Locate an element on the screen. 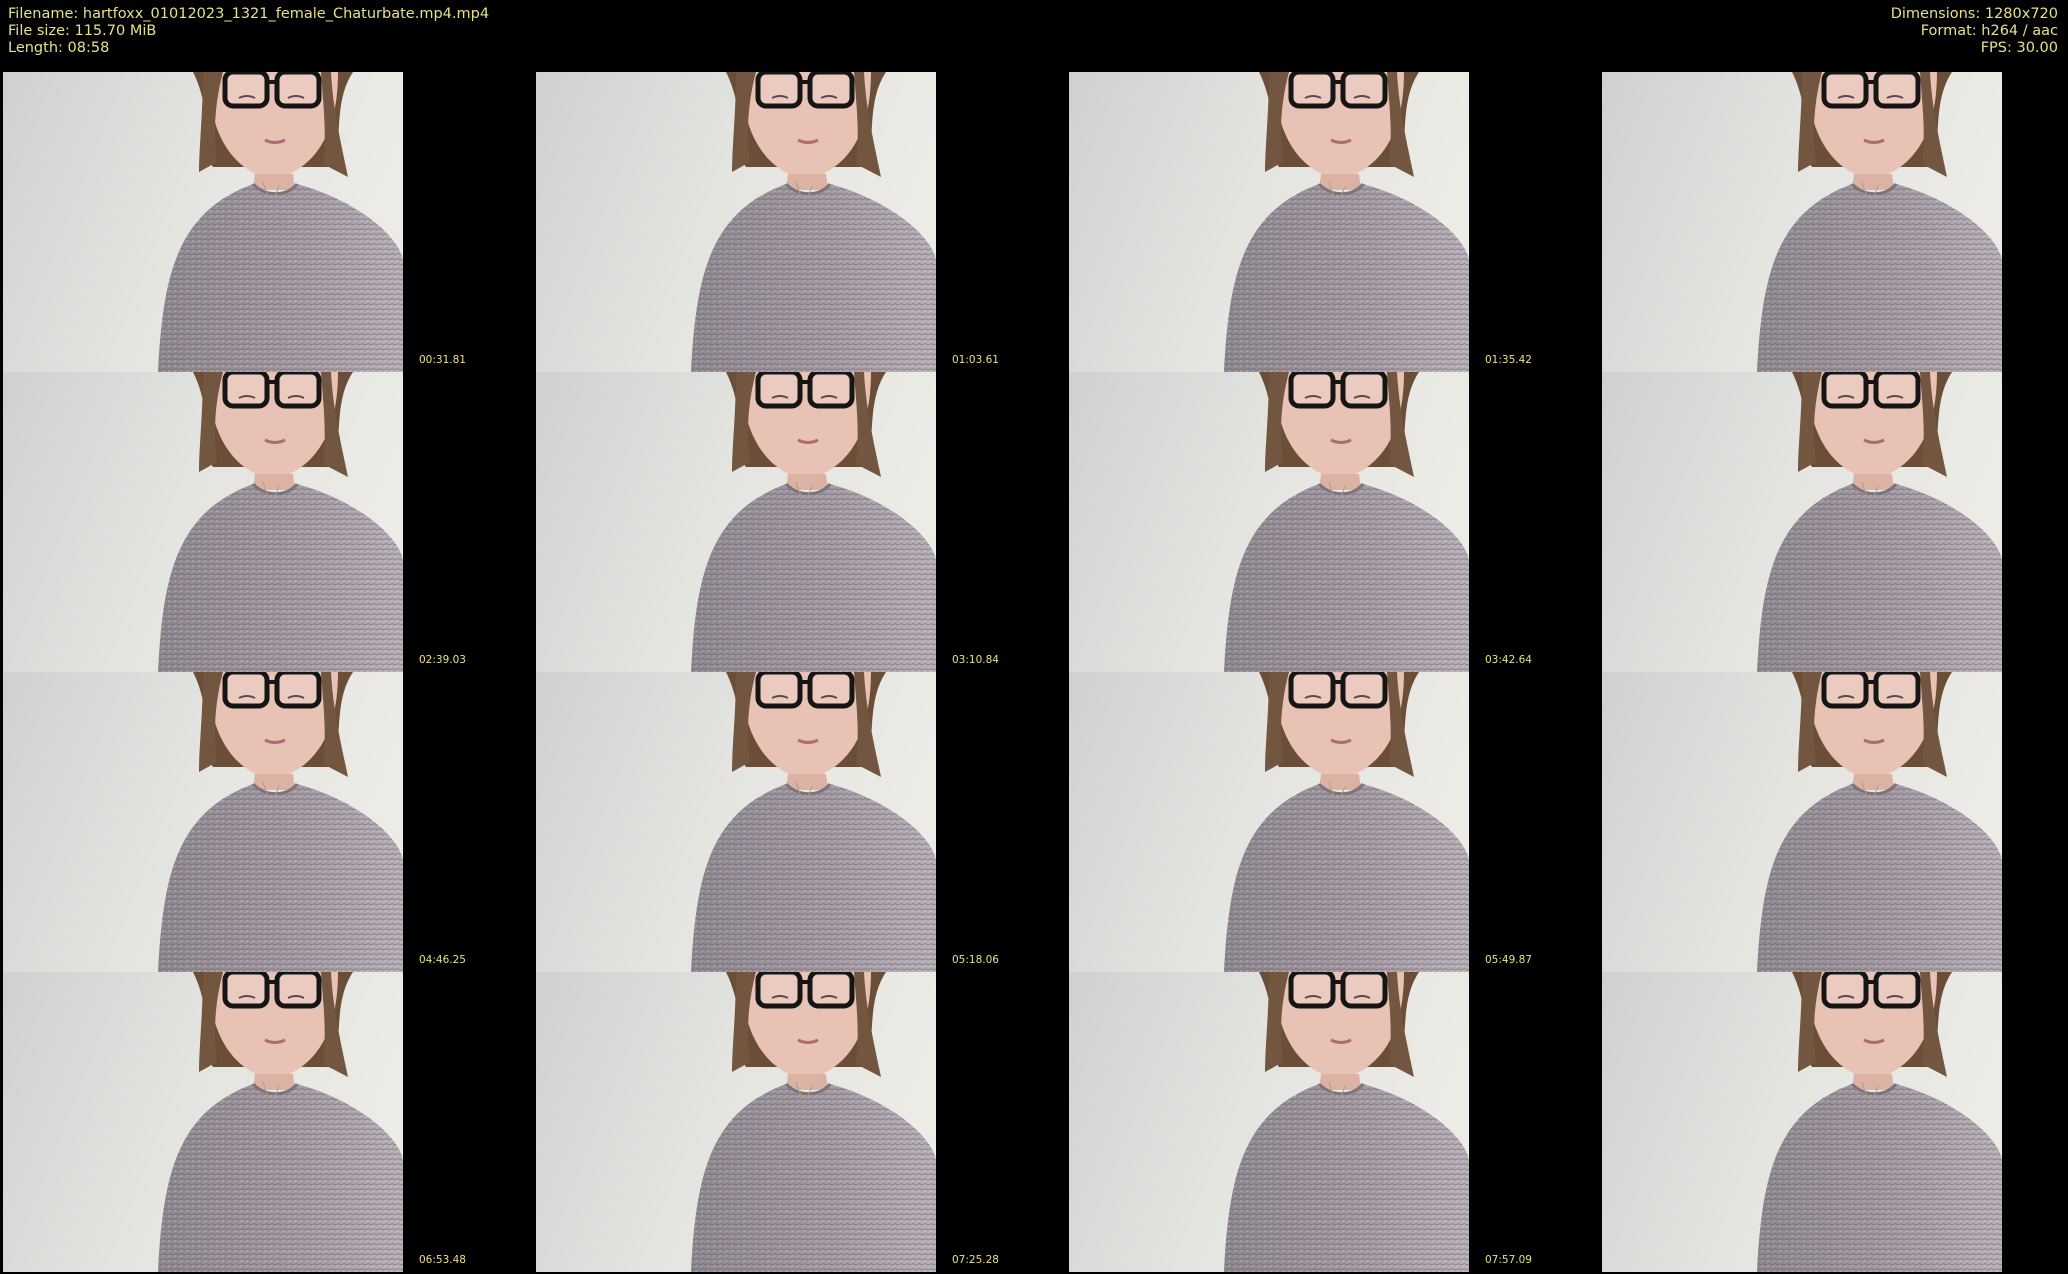  fps-text: FPS: 30.00 is located at coordinates (2019, 48).